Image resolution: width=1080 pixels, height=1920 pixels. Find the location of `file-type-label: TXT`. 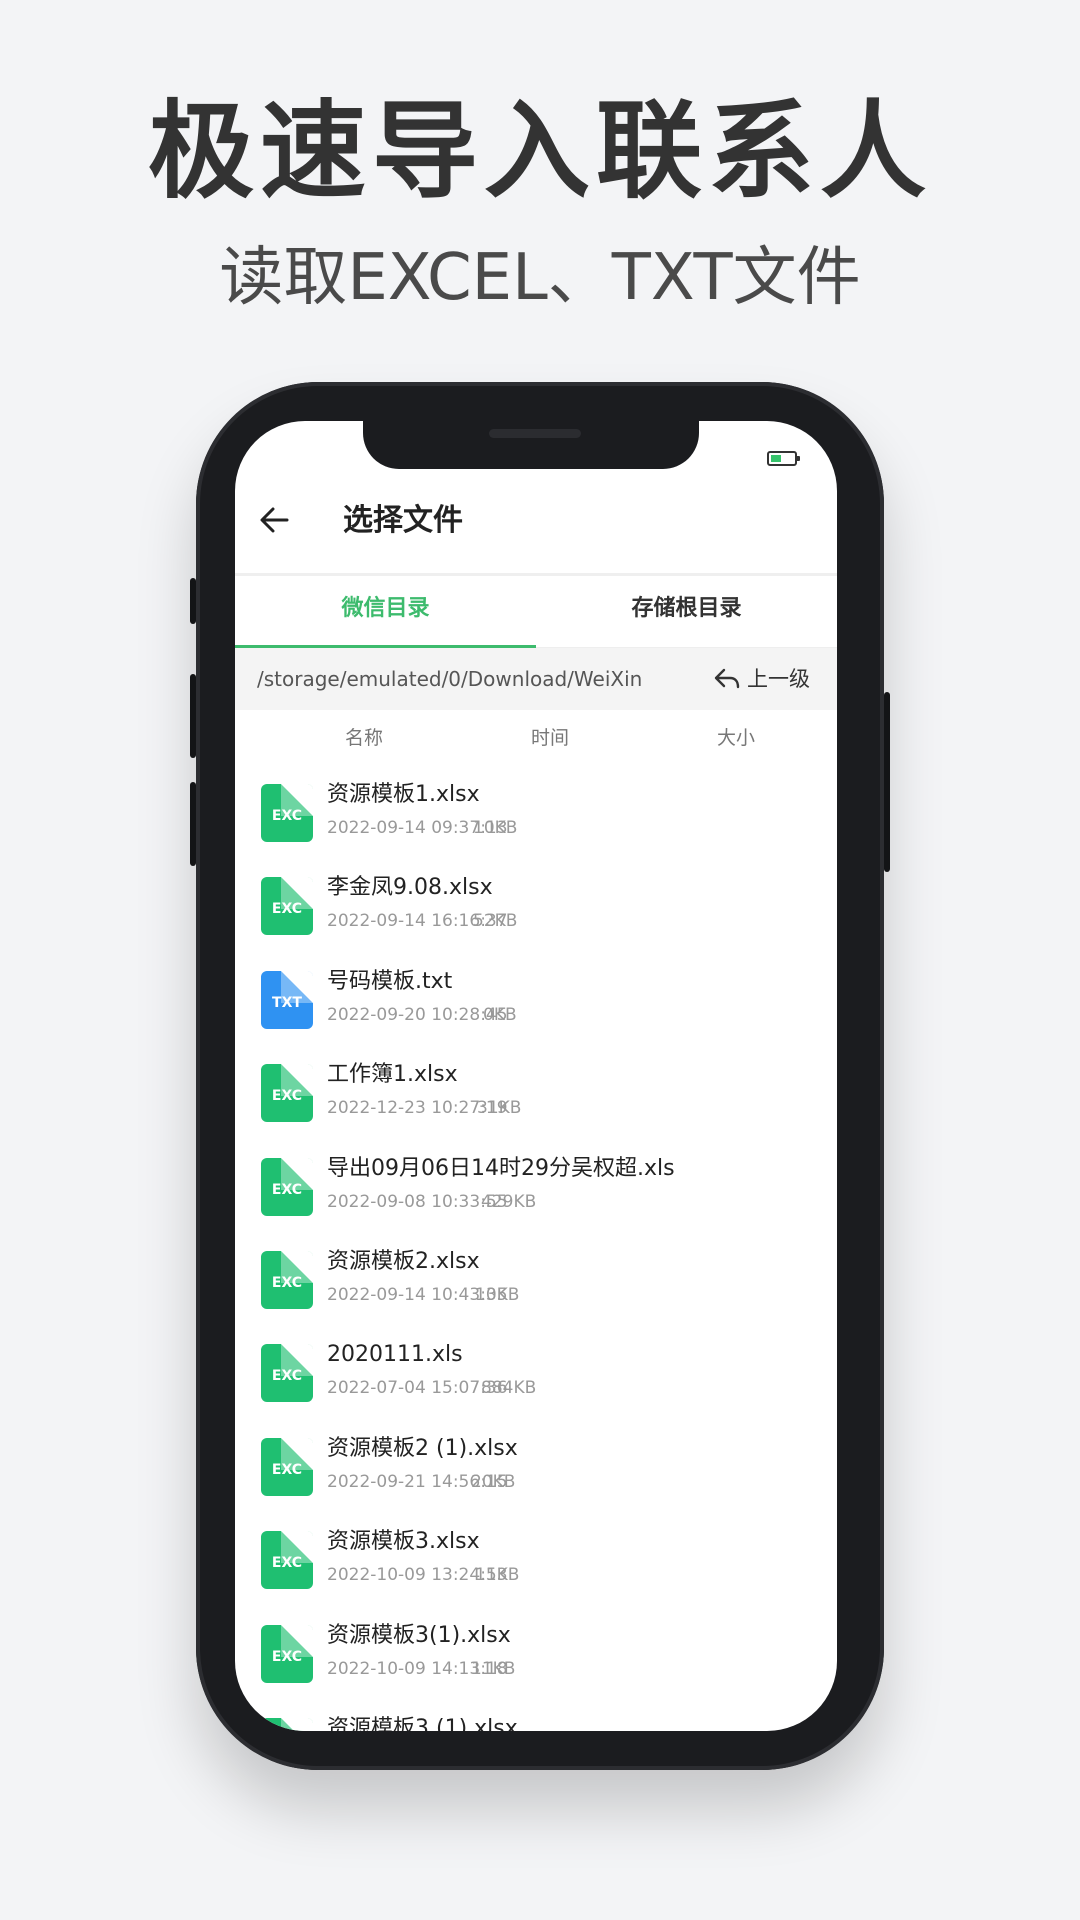

file-type-label: TXT is located at coordinates (287, 1002).